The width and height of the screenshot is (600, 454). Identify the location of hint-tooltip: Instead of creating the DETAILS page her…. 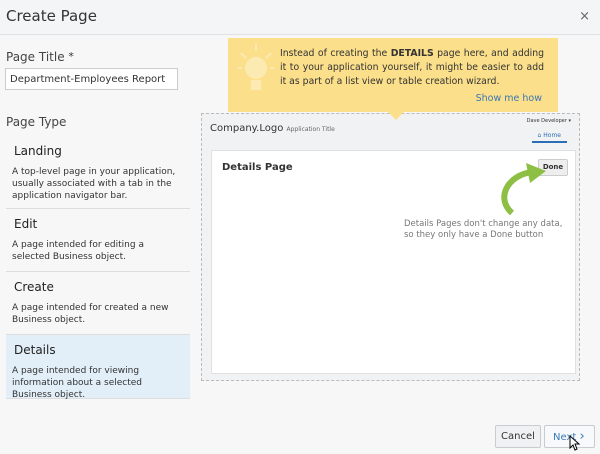
(393, 79).